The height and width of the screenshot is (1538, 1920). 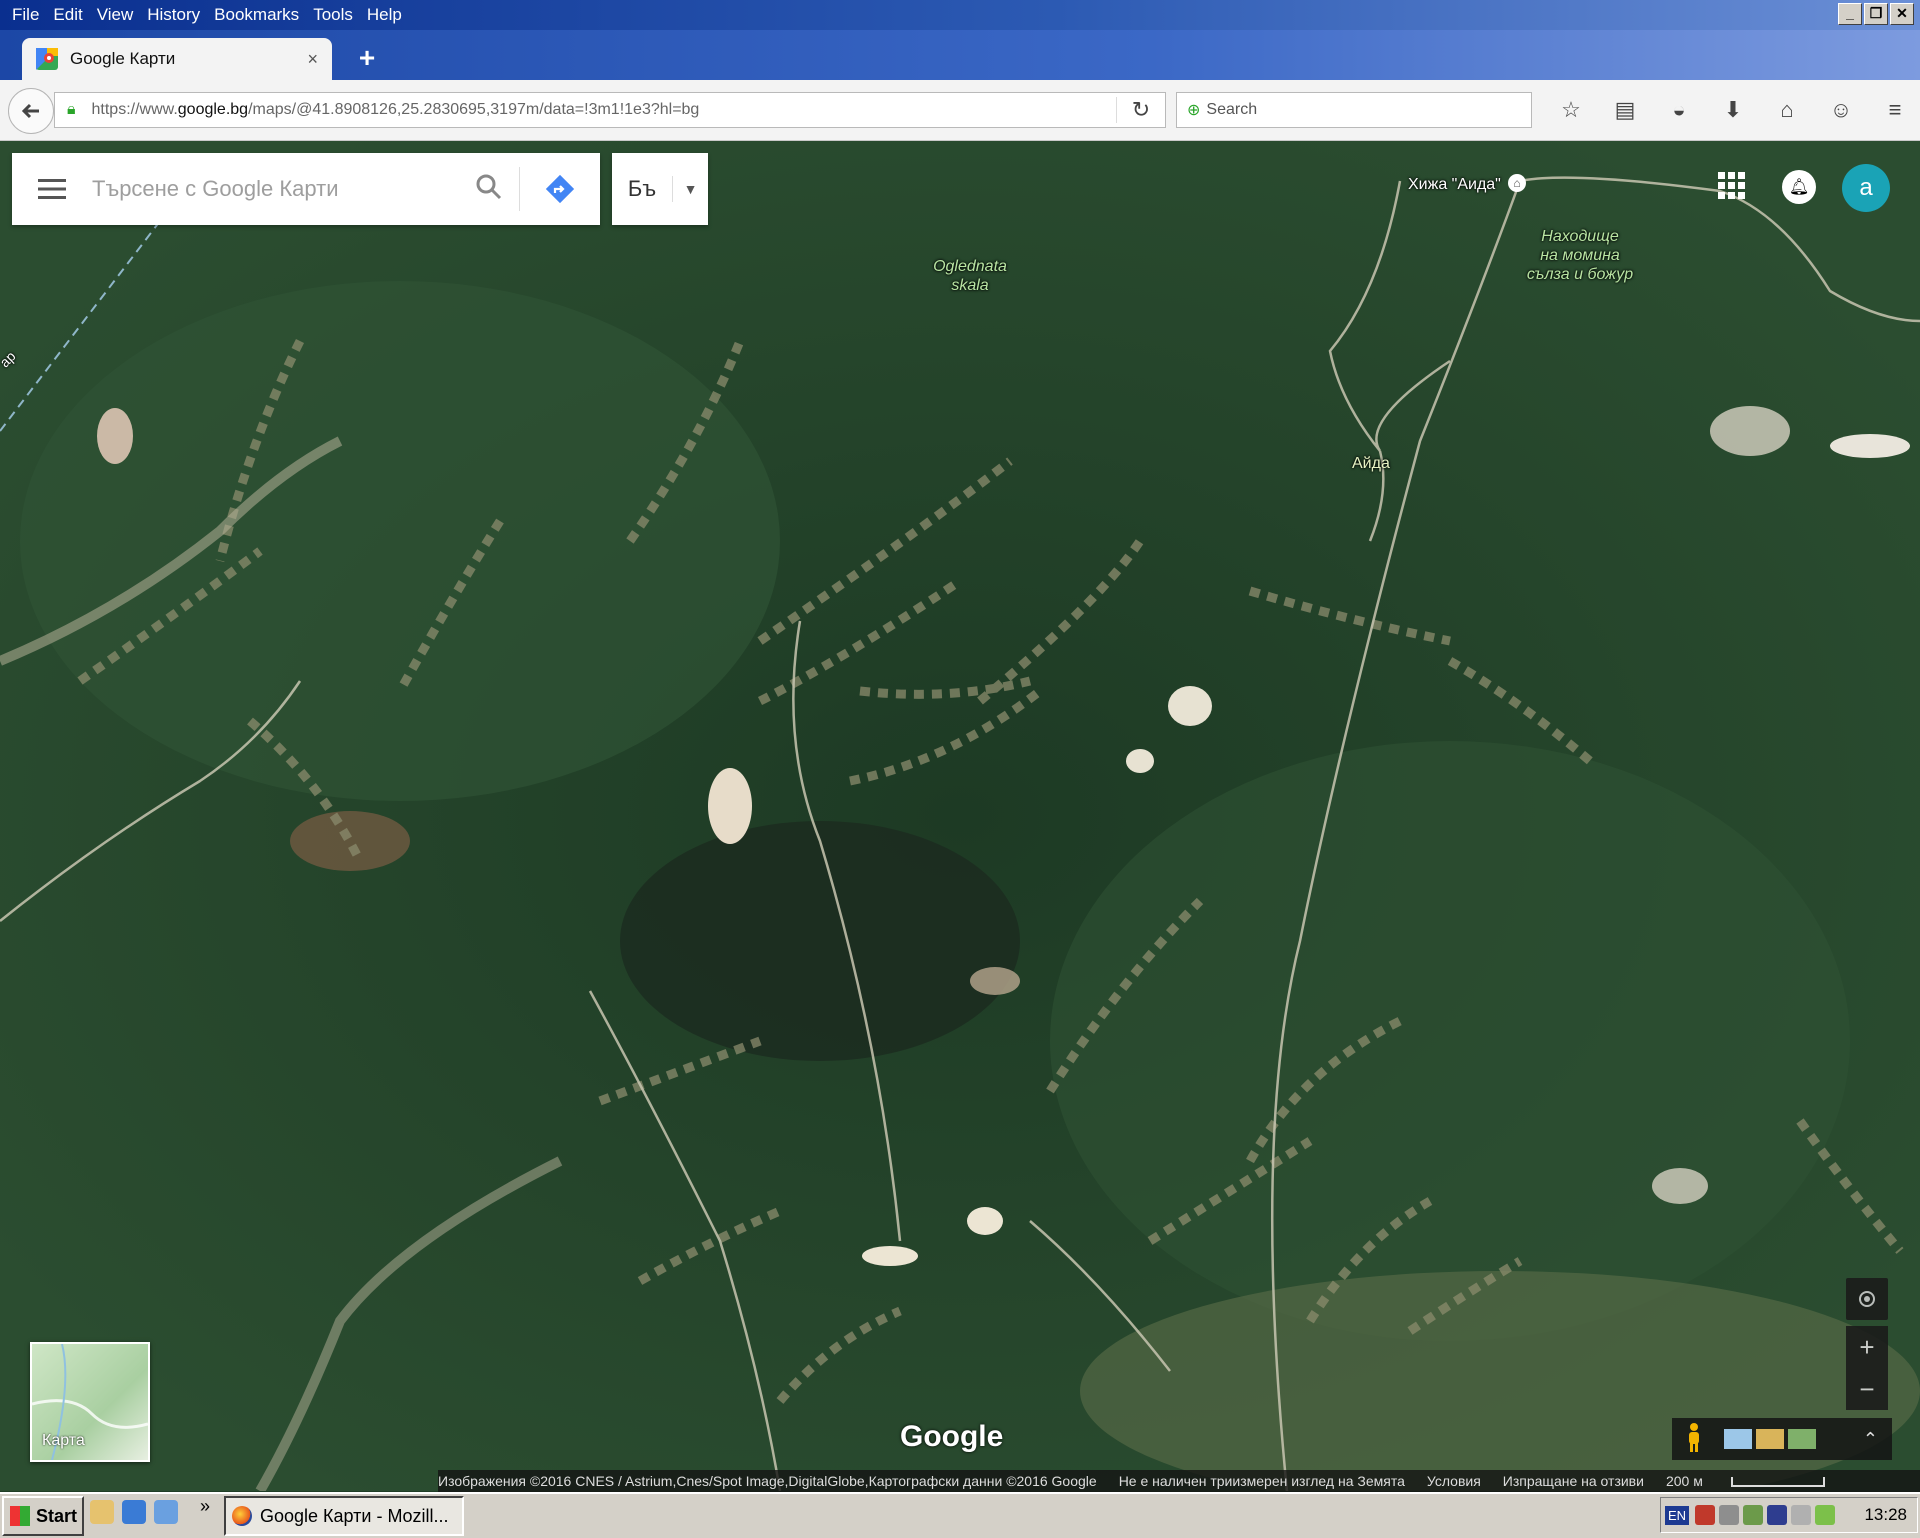 What do you see at coordinates (1733, 110) in the screenshot?
I see `downloads-icon: ⬇` at bounding box center [1733, 110].